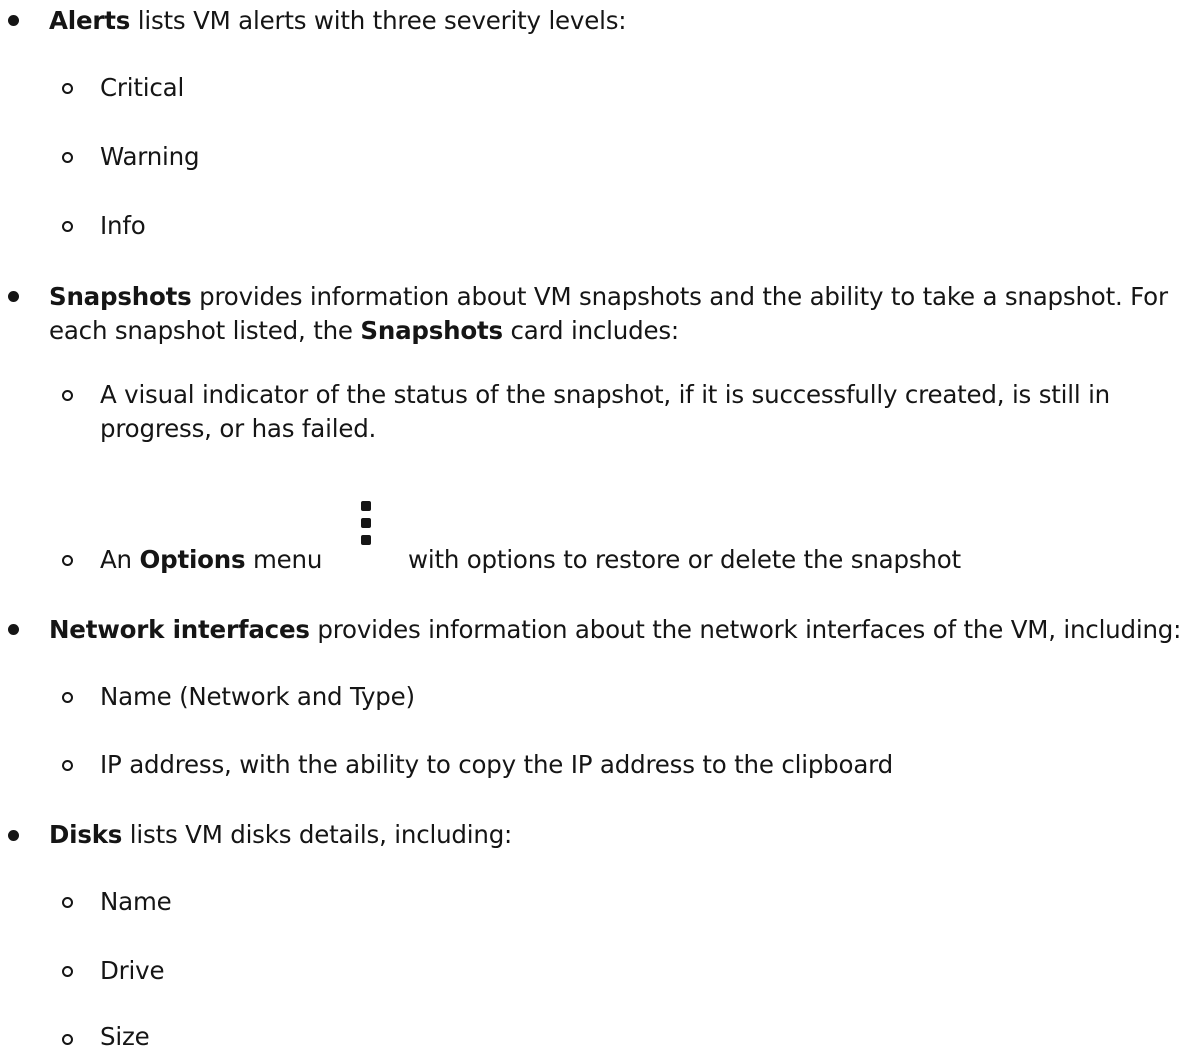 The width and height of the screenshot is (1204, 1054). Describe the element at coordinates (142, 87) in the screenshot. I see `sub-item-critical: Critical` at that location.